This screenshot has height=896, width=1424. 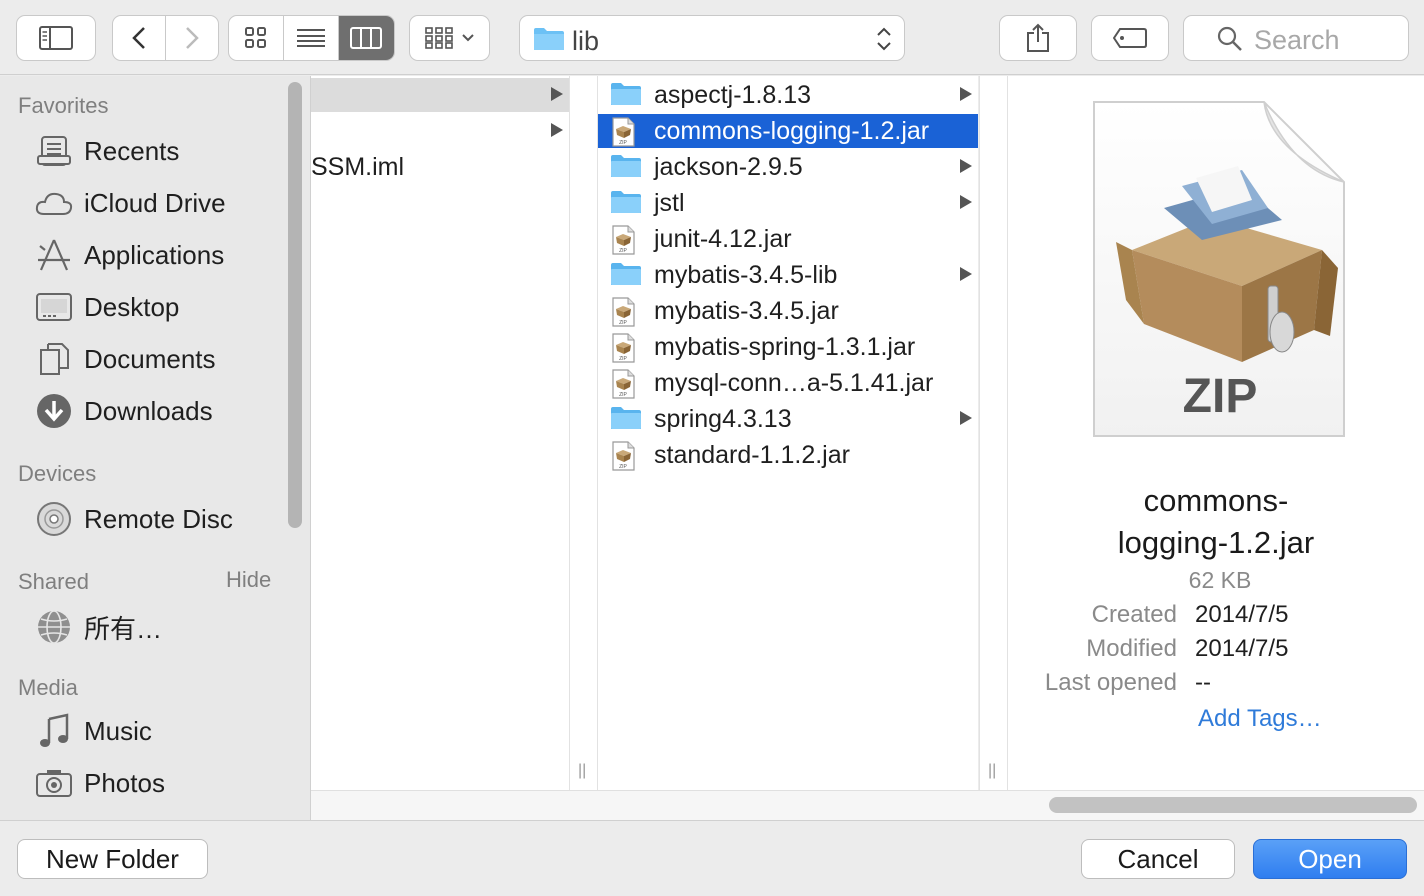 I want to click on sidebar-item-applications: Applications, so click(x=159, y=255).